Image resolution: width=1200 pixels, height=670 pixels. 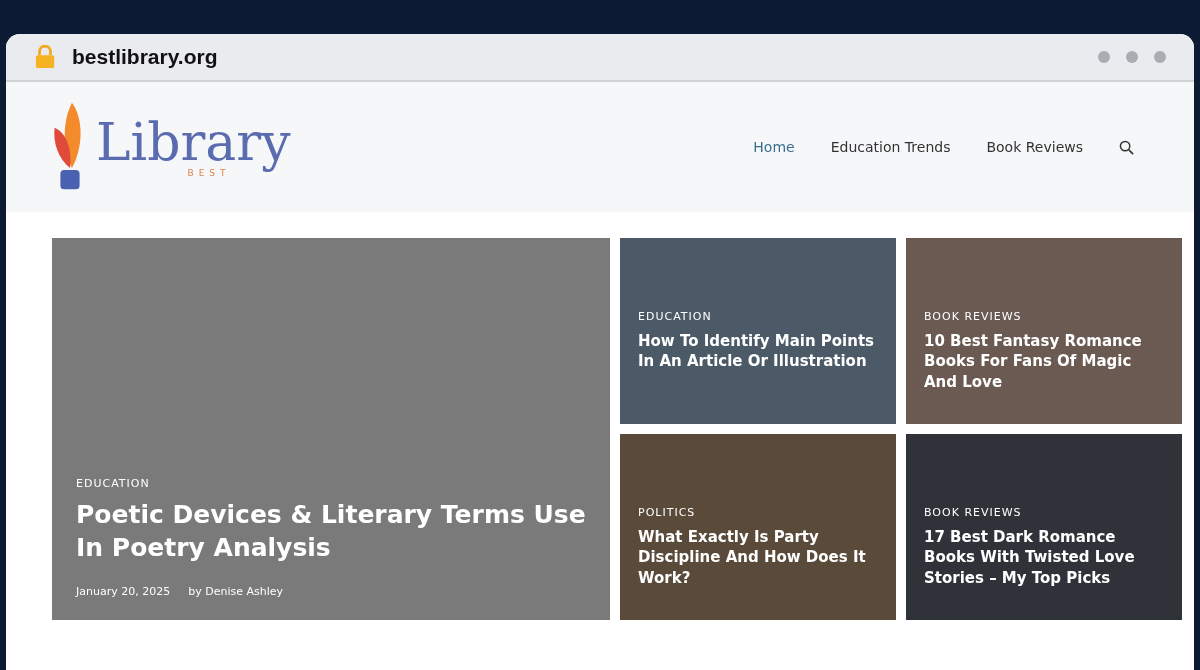 What do you see at coordinates (331, 531) in the screenshot?
I see `post-title: Poetic Devices & Literary Terms Use In Poetry Analysis` at bounding box center [331, 531].